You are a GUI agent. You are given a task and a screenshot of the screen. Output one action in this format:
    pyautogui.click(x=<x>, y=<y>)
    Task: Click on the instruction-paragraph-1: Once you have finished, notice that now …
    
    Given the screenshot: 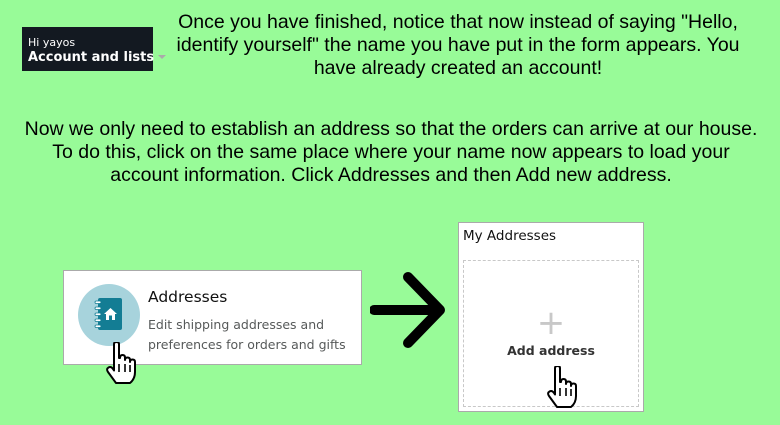 What is the action you would take?
    pyautogui.click(x=458, y=45)
    